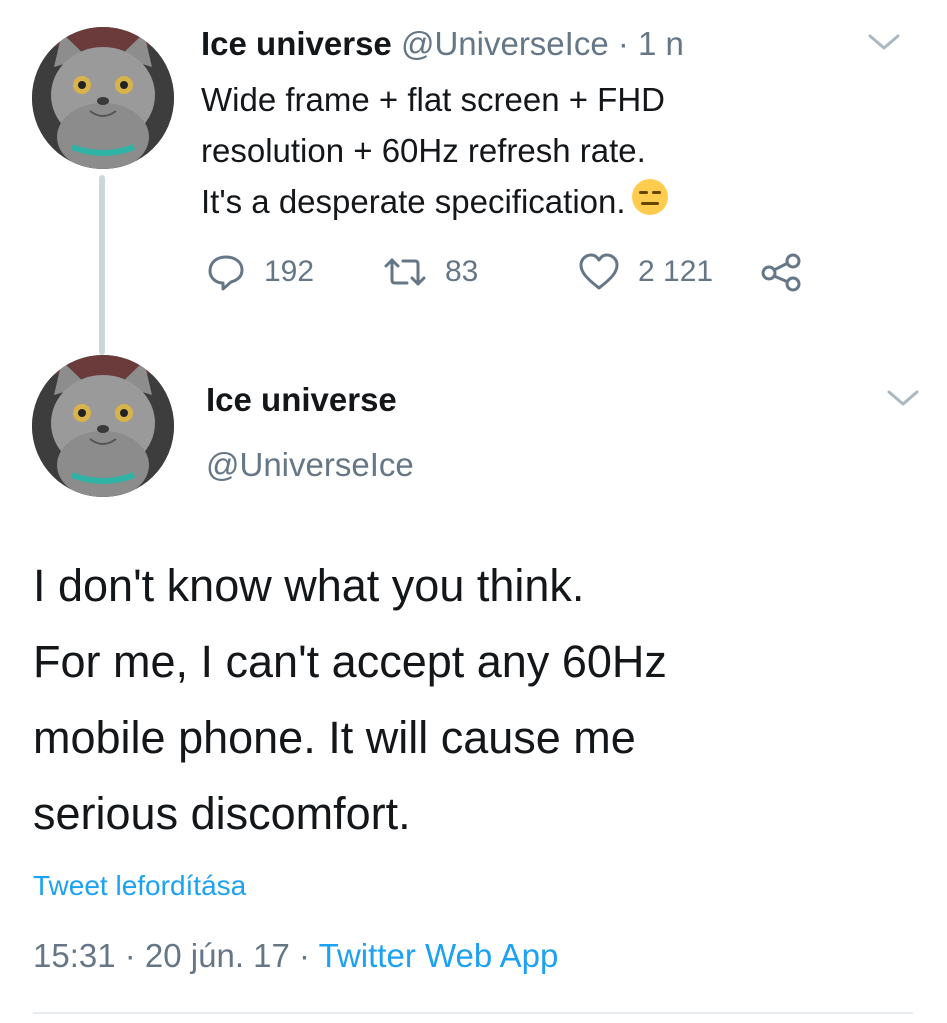 The width and height of the screenshot is (947, 1023). I want to click on tweet-text-line: It's a desperate specification., so click(413, 201).